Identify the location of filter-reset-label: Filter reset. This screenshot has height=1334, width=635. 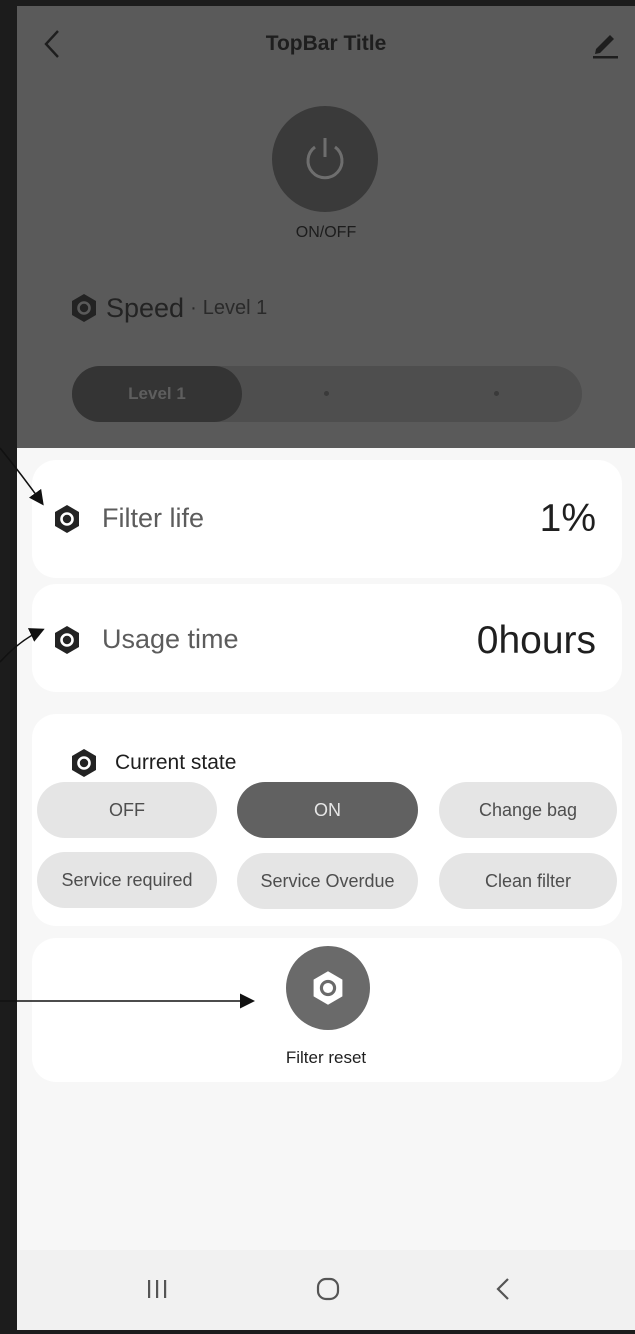
(326, 1057).